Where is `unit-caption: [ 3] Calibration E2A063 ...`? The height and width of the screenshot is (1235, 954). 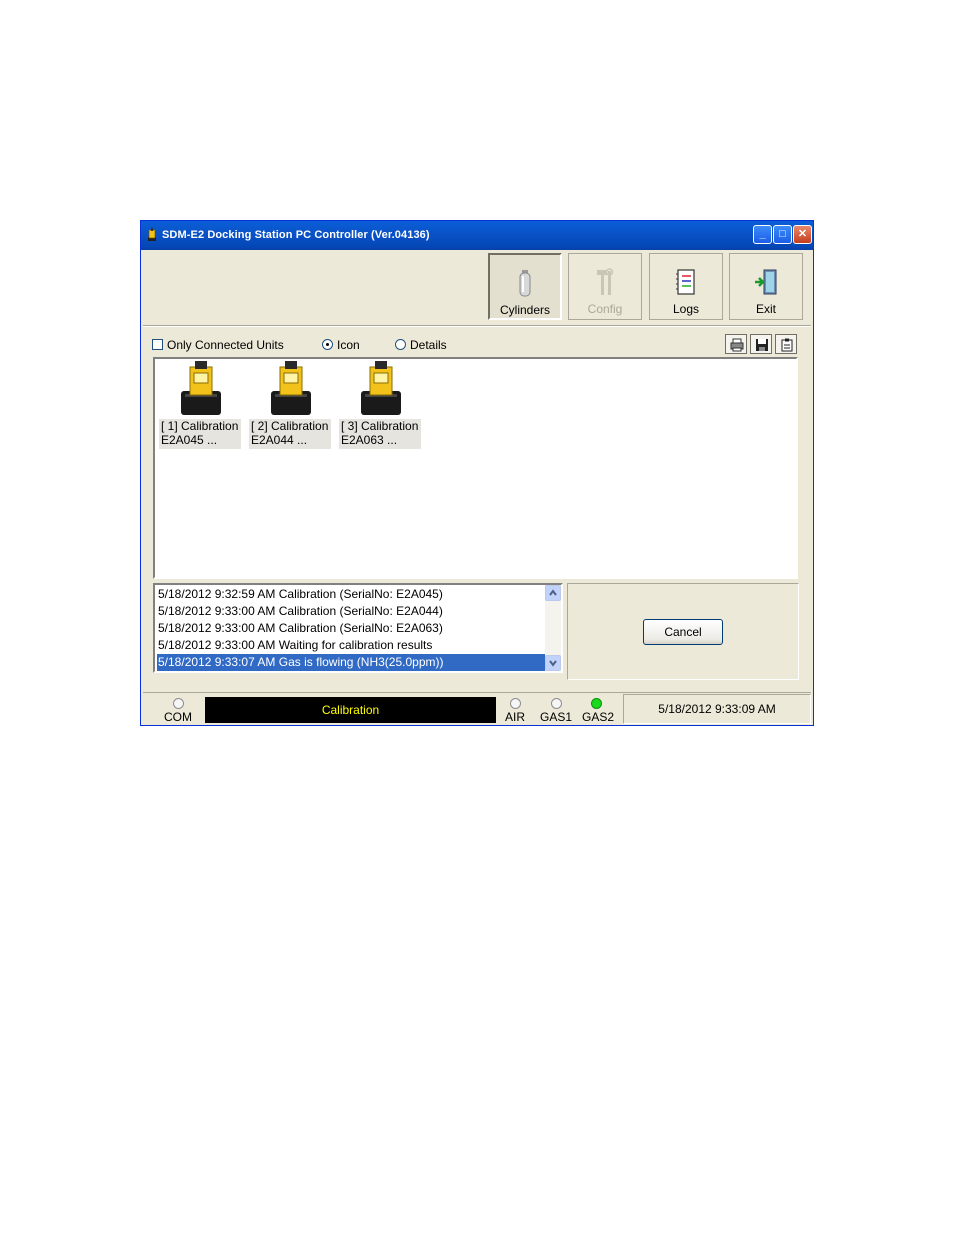
unit-caption: [ 3] Calibration E2A063 ... is located at coordinates (380, 434).